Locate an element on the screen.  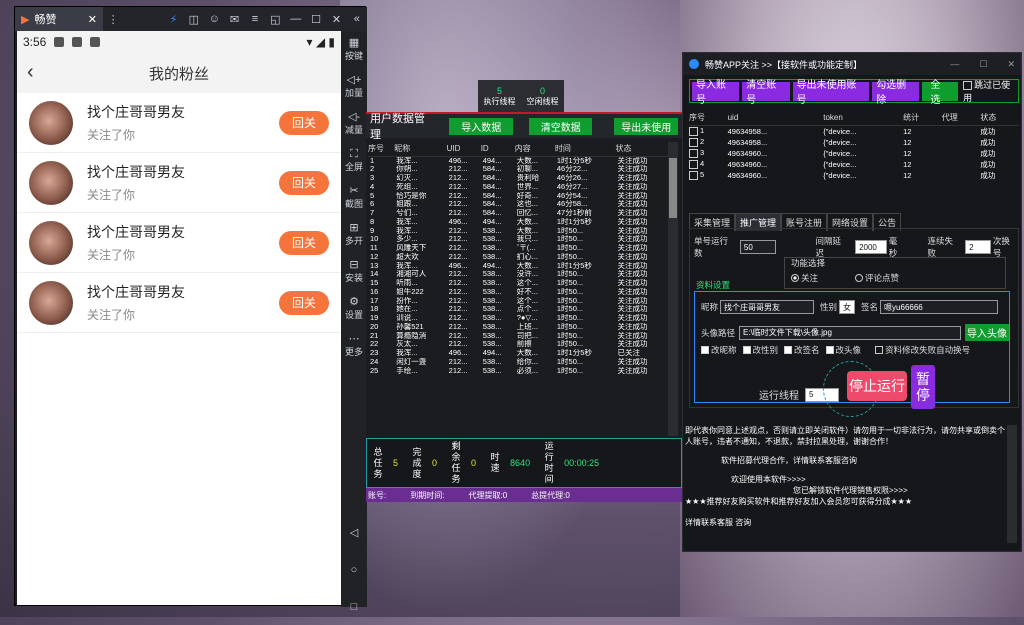
recent-nav-button: □ is located at coordinates (354, 606).